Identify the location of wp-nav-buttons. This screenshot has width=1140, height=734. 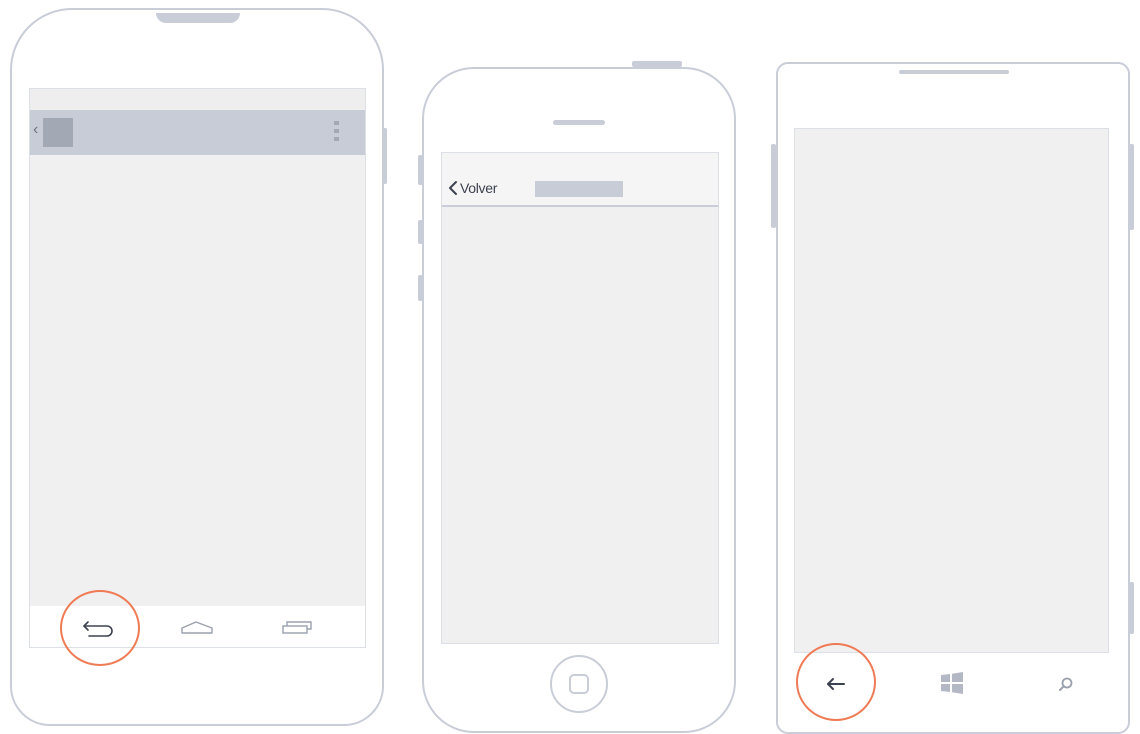
(950, 683).